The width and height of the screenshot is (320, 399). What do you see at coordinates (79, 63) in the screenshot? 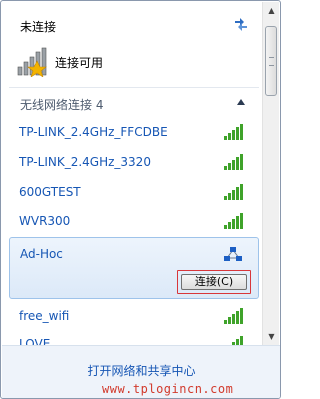
I see `connections-available-label: 连接可用` at bounding box center [79, 63].